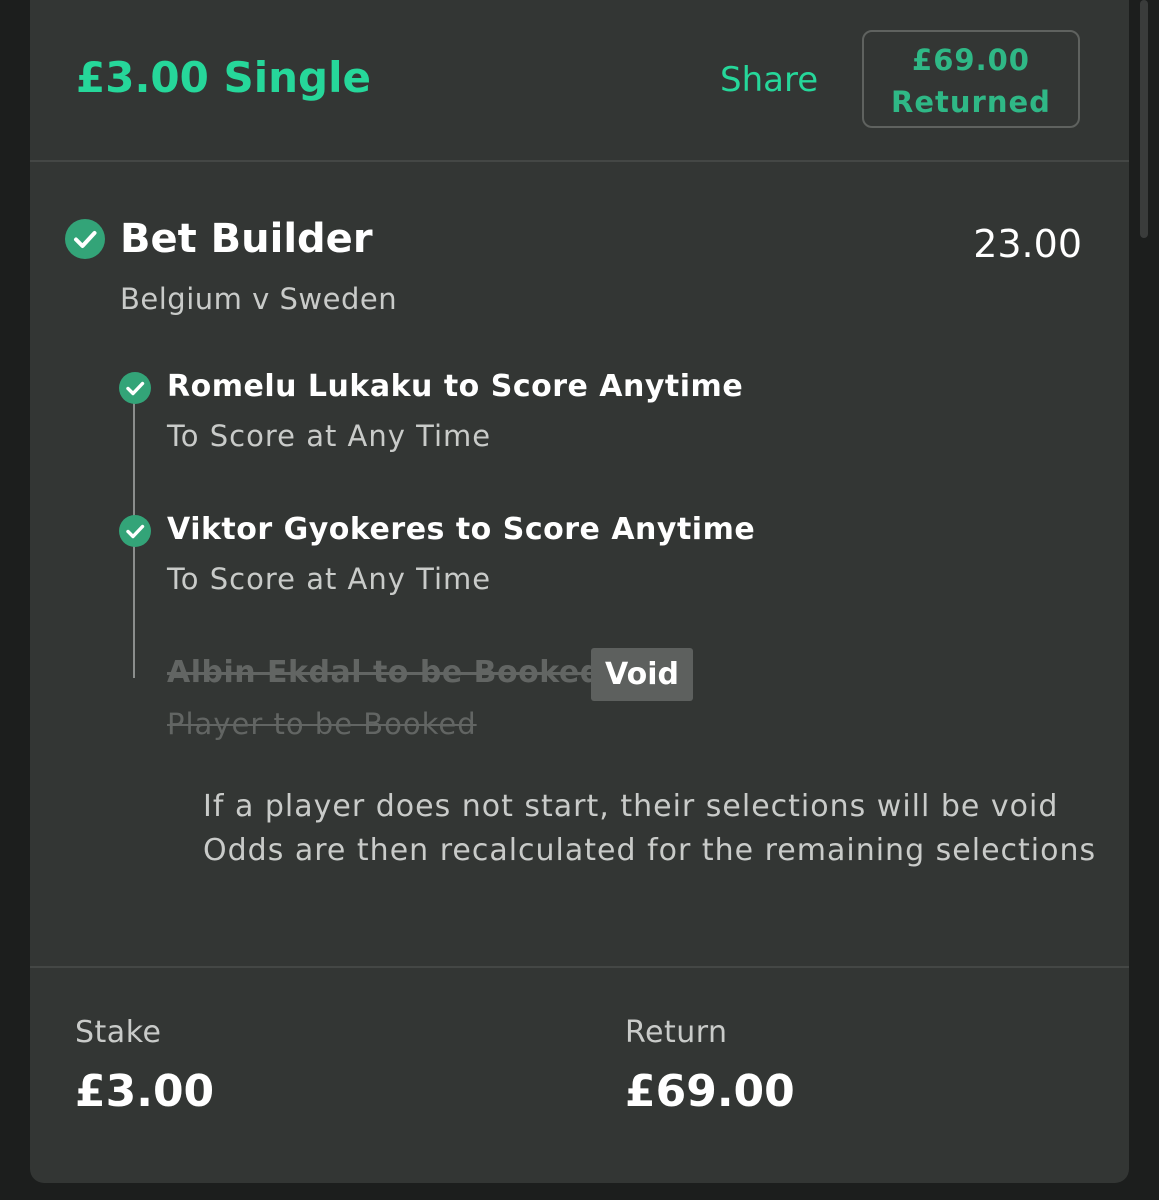 This screenshot has width=1159, height=1200. I want to click on scrollbar, so click(1144, 119).